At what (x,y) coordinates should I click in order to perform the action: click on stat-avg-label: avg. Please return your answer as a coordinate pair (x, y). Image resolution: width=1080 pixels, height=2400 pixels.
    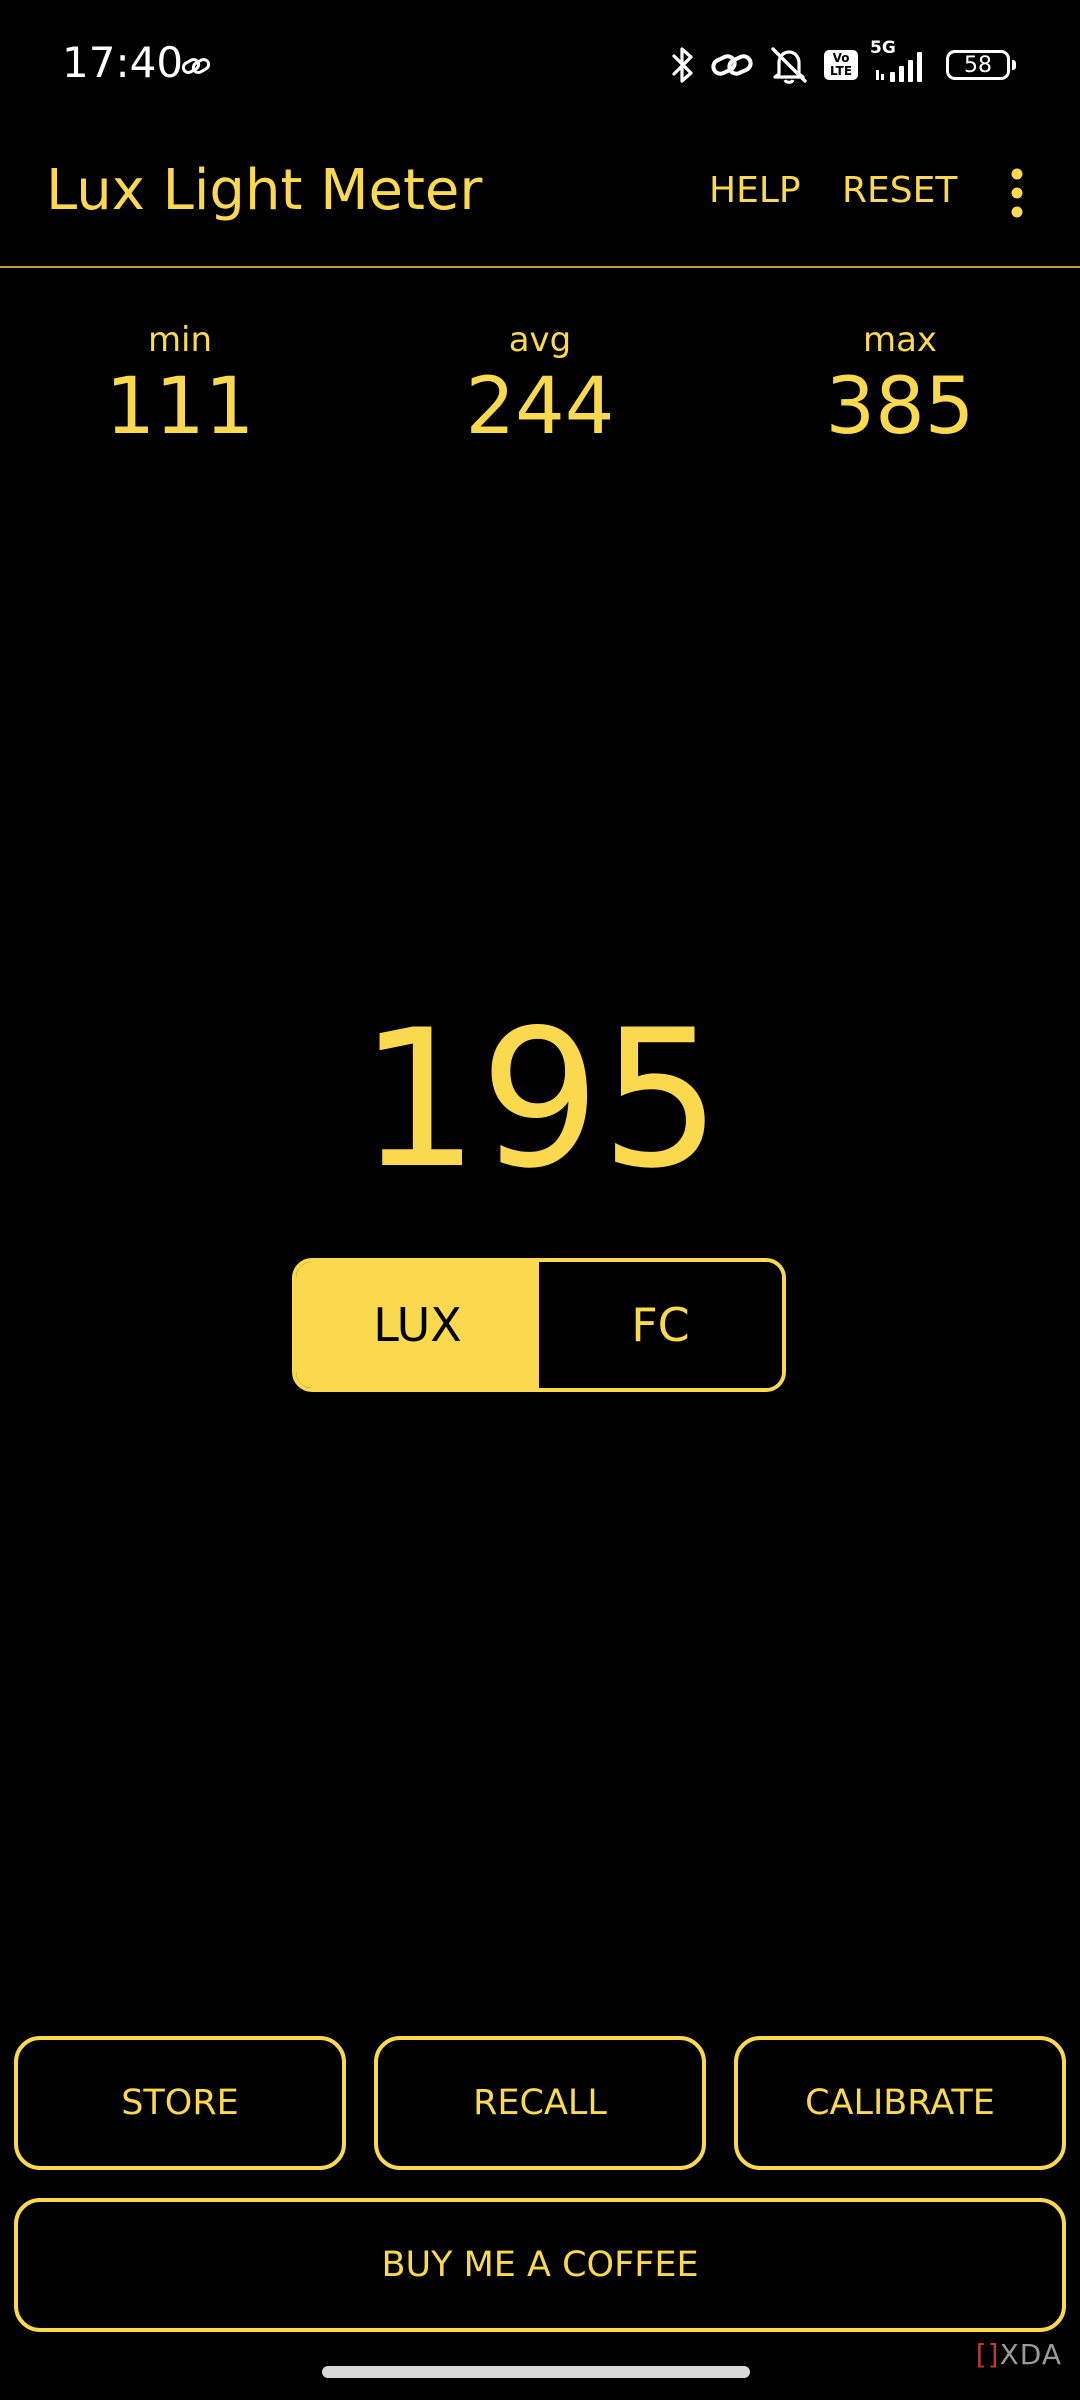
    Looking at the image, I should click on (540, 340).